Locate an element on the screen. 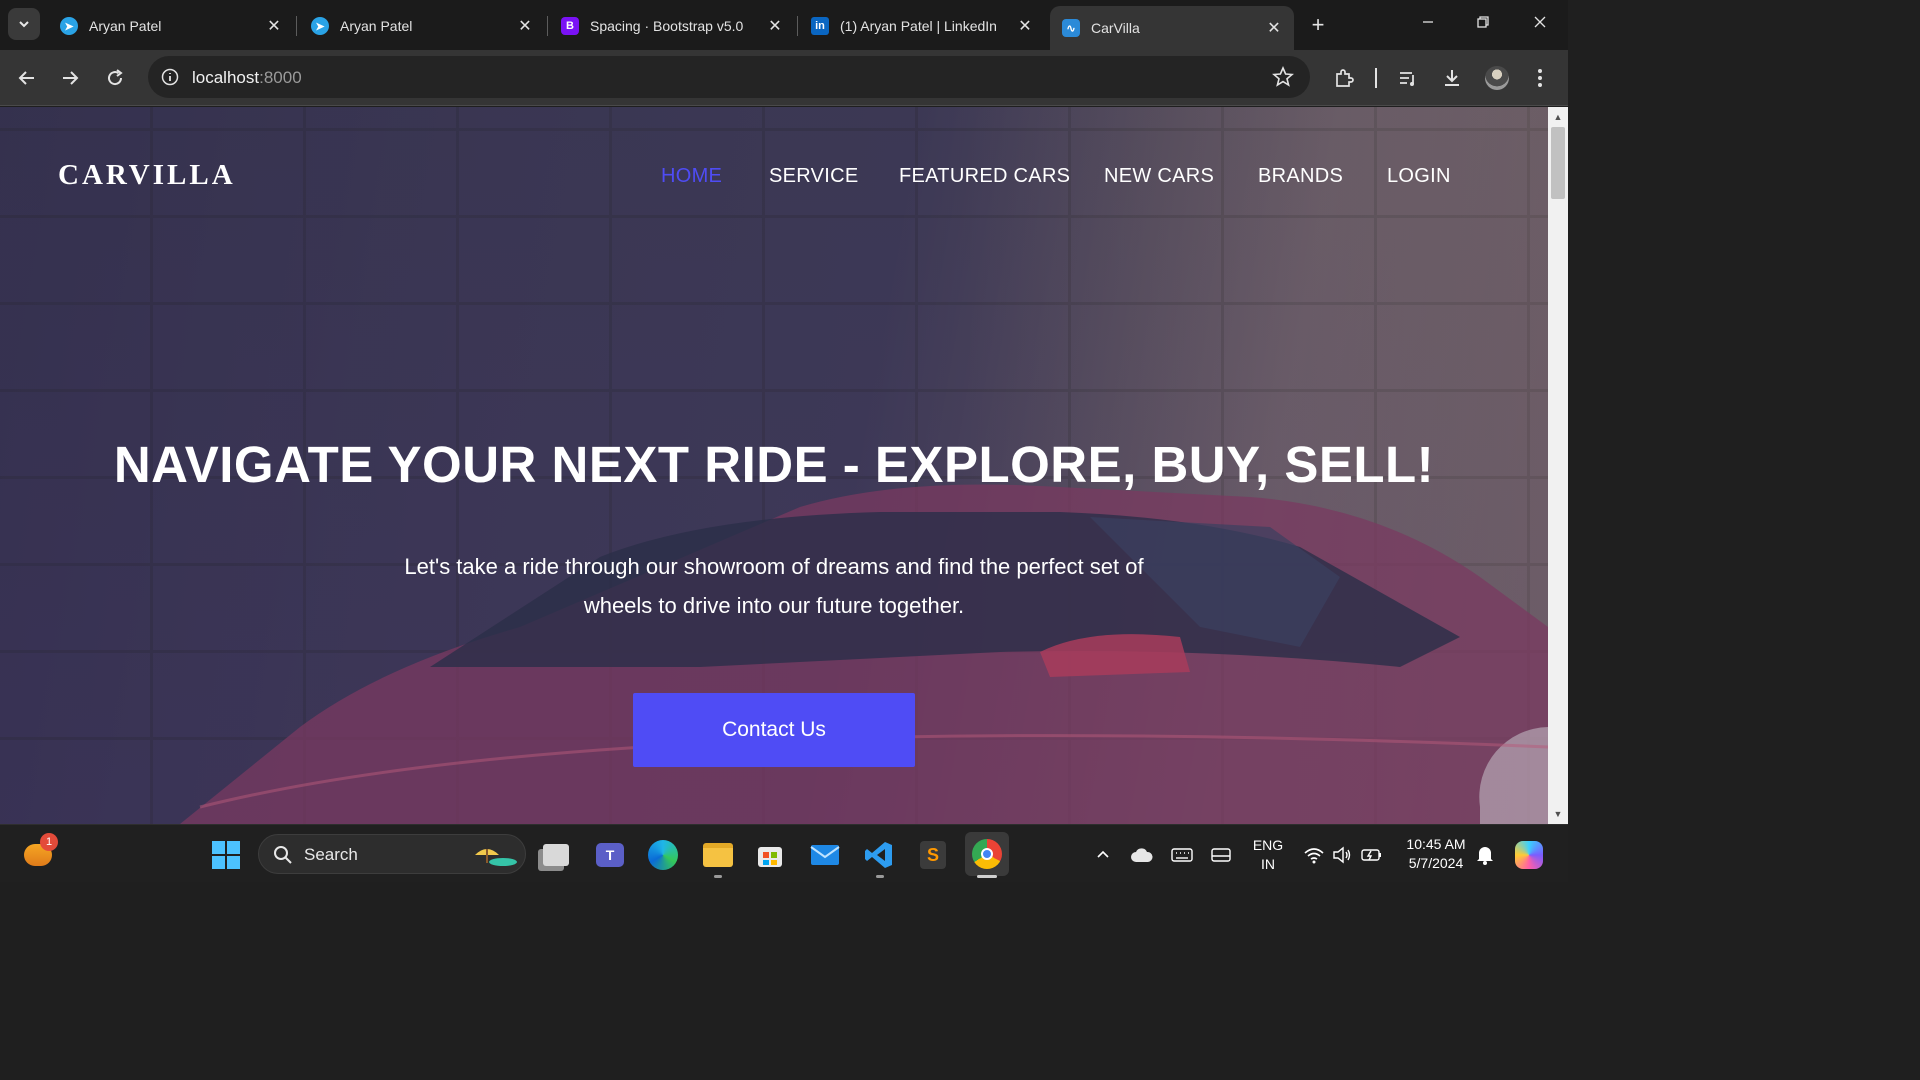  battery-tray is located at coordinates (1372, 855).